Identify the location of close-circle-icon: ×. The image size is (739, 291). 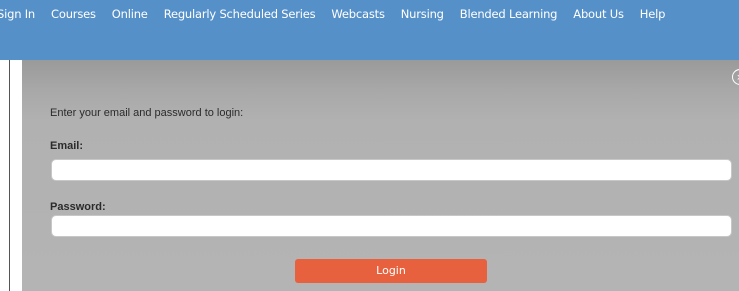
(735, 77).